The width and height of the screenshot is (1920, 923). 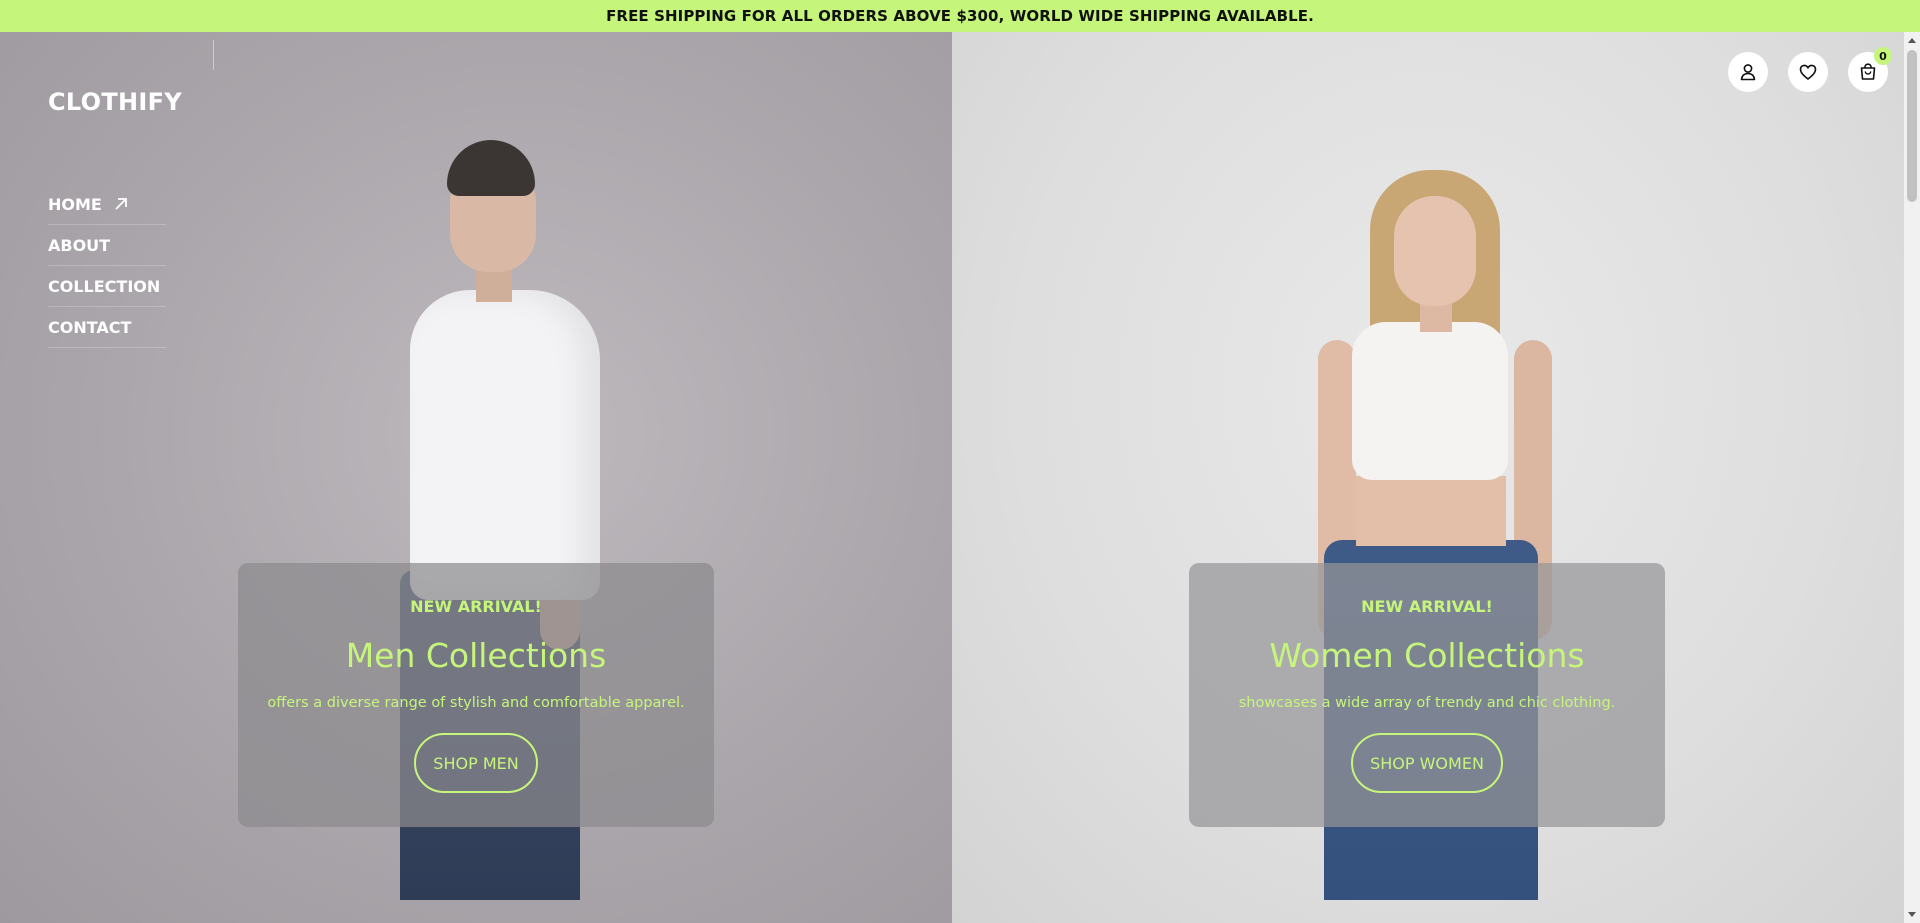 I want to click on main-nav: HOME ABOUT COLLECTION CONTACT, so click(x=107, y=266).